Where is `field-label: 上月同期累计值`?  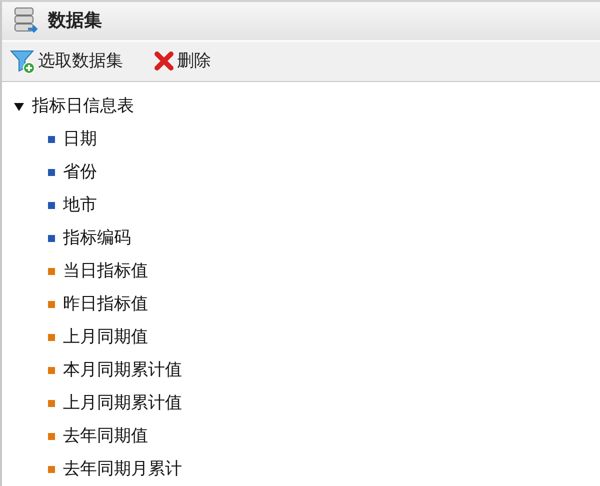 field-label: 上月同期累计值 is located at coordinates (122, 403).